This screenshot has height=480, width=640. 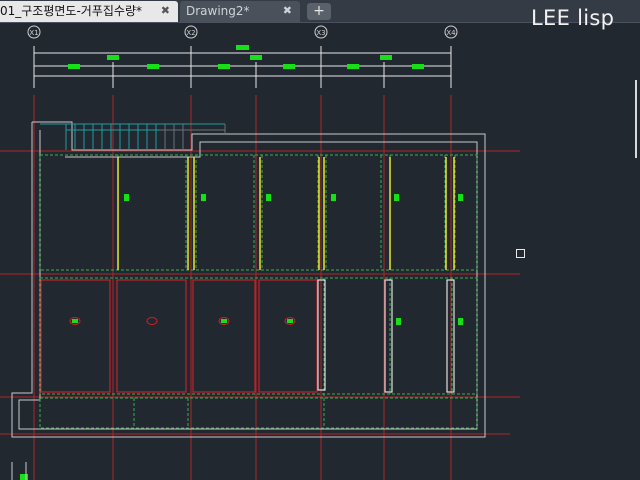 I want to click on grid-label: X3, so click(x=320, y=33).